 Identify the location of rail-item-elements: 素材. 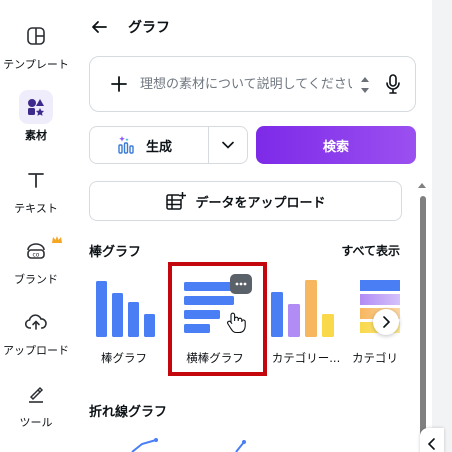
(36, 116).